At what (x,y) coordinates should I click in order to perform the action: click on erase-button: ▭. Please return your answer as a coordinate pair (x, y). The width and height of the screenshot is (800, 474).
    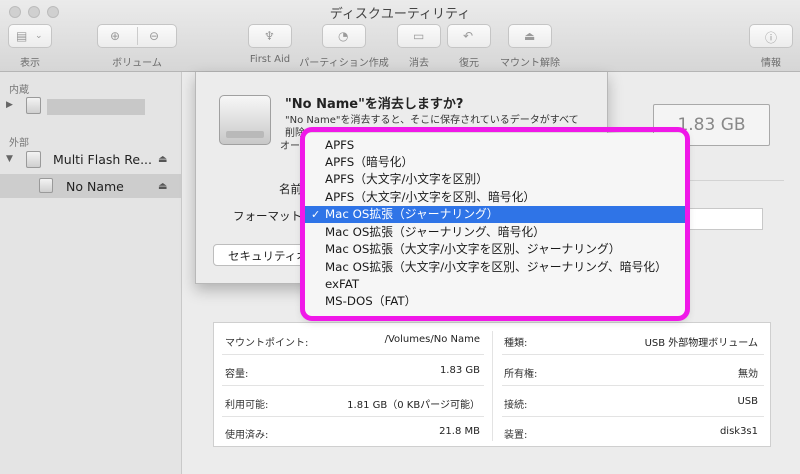
    Looking at the image, I should click on (419, 36).